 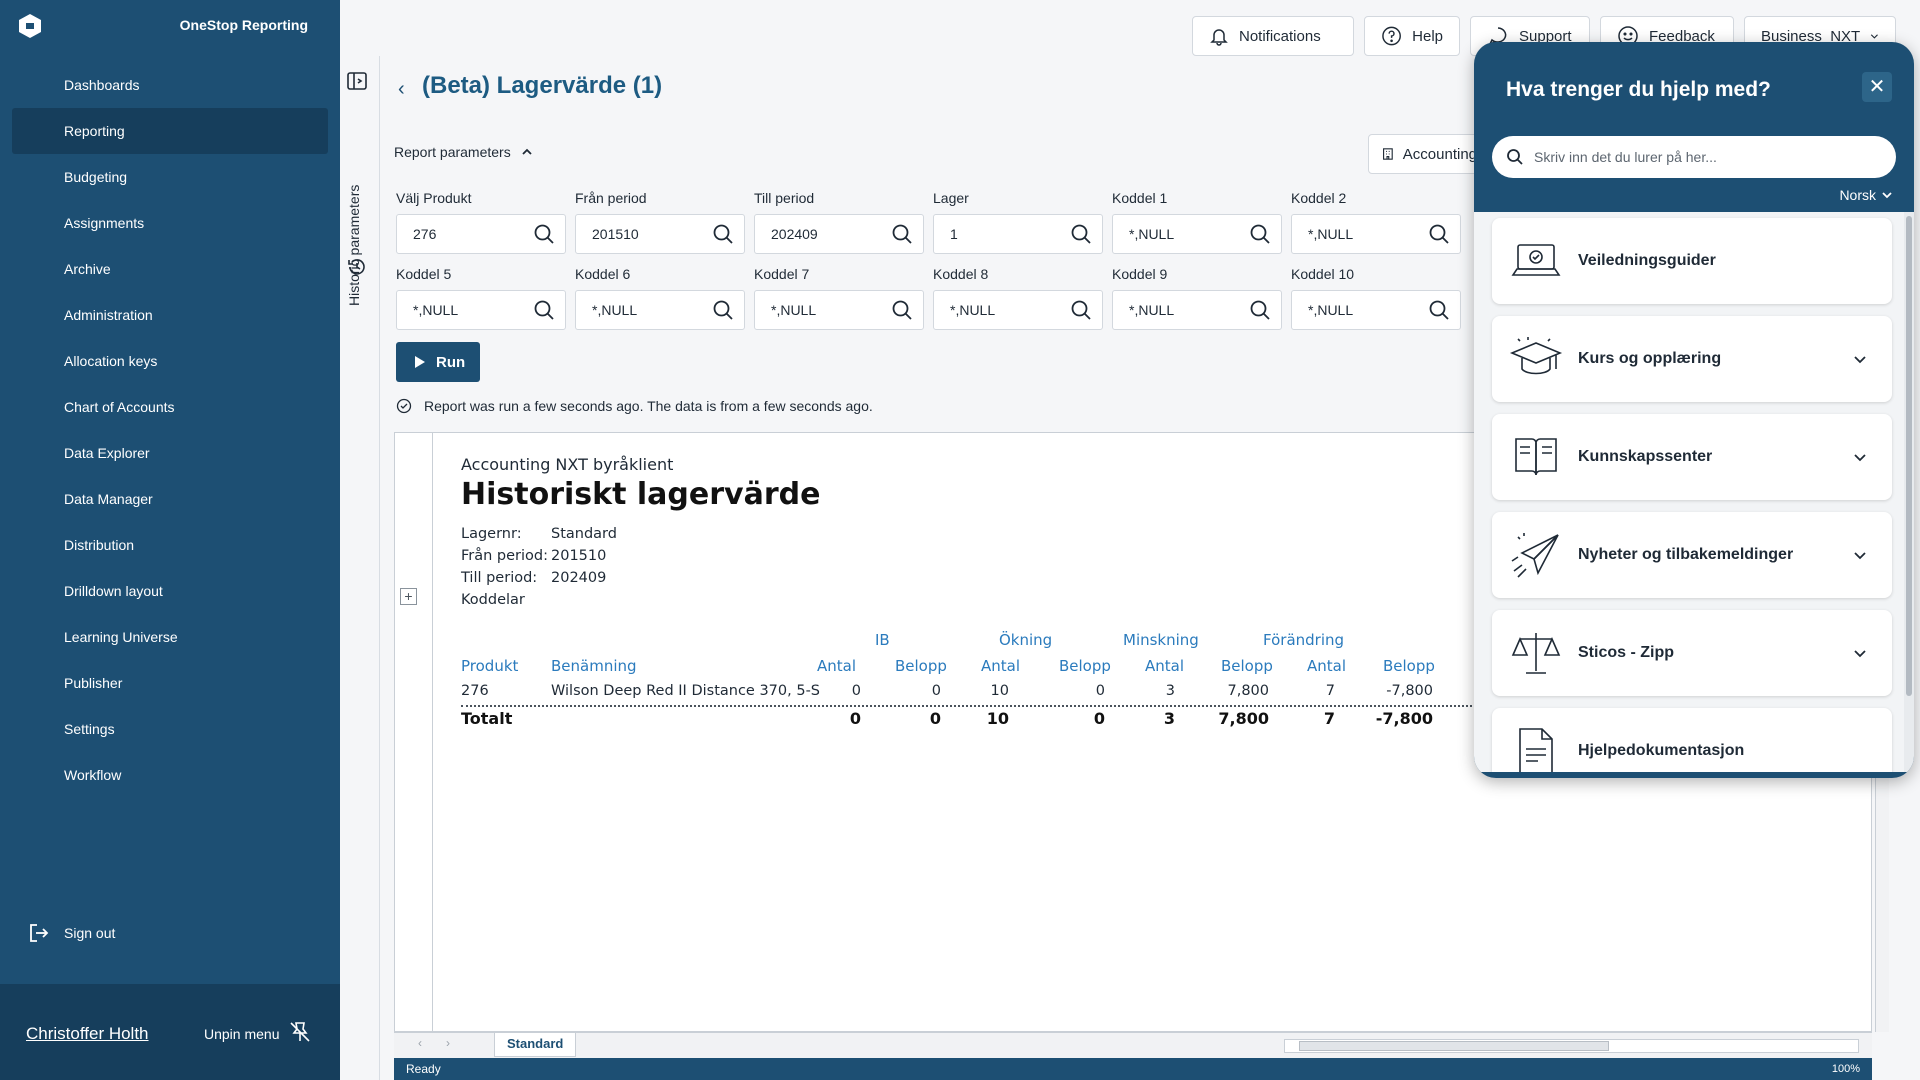 I want to click on tab-prev-icon: ‹, so click(x=420, y=1043).